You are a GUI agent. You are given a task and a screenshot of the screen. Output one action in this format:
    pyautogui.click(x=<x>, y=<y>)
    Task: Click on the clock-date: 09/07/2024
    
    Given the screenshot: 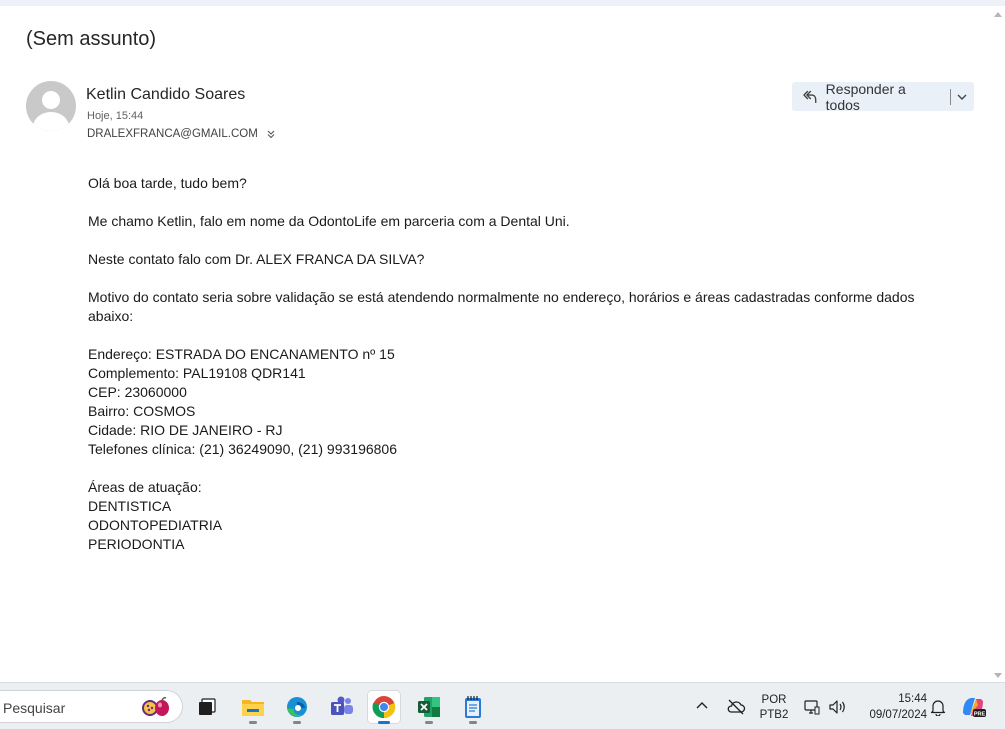 What is the action you would take?
    pyautogui.click(x=898, y=715)
    